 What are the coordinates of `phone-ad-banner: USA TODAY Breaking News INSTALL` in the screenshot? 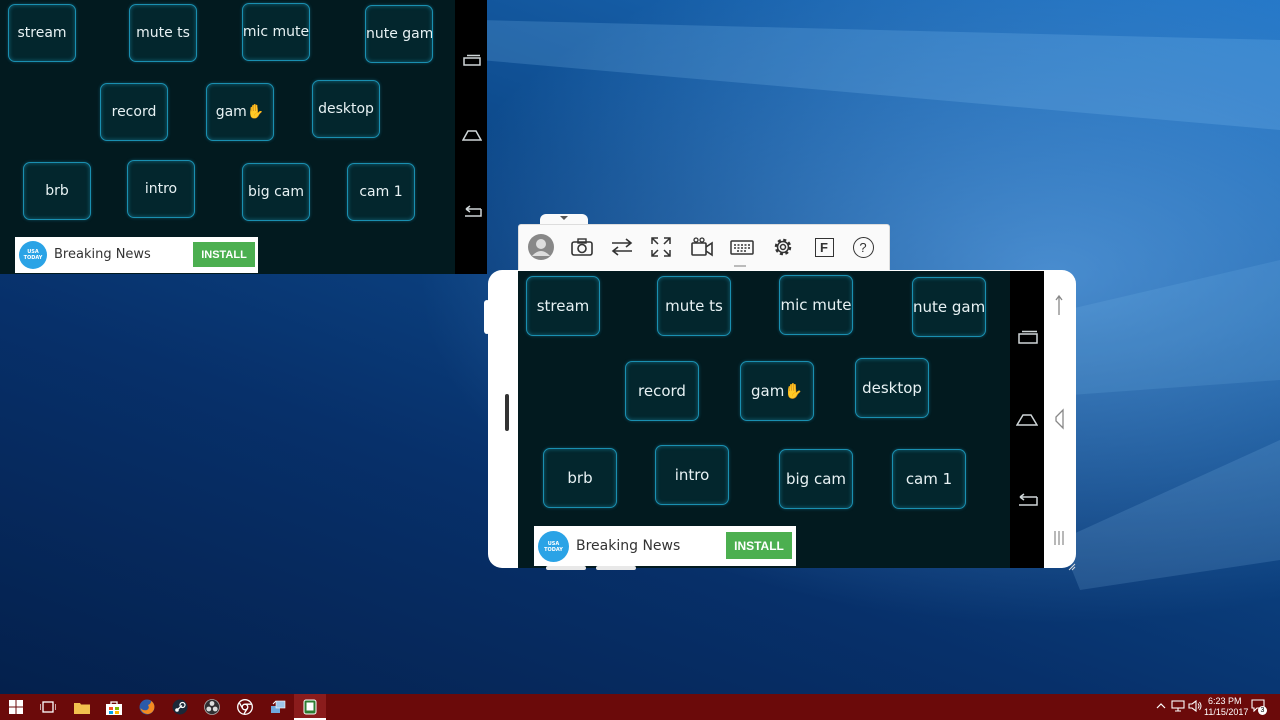 It's located at (665, 546).